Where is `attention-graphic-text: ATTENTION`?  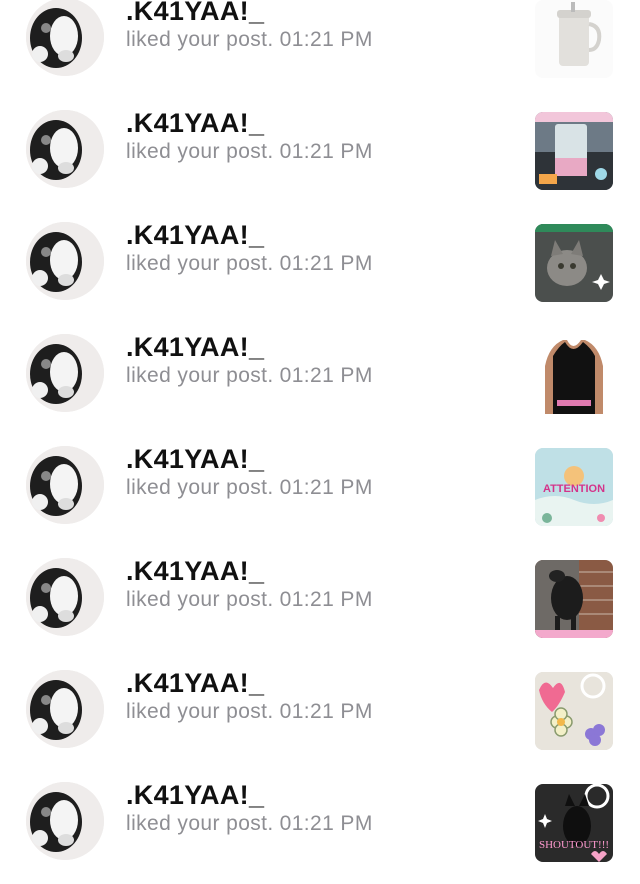
attention-graphic-text: ATTENTION is located at coordinates (574, 489).